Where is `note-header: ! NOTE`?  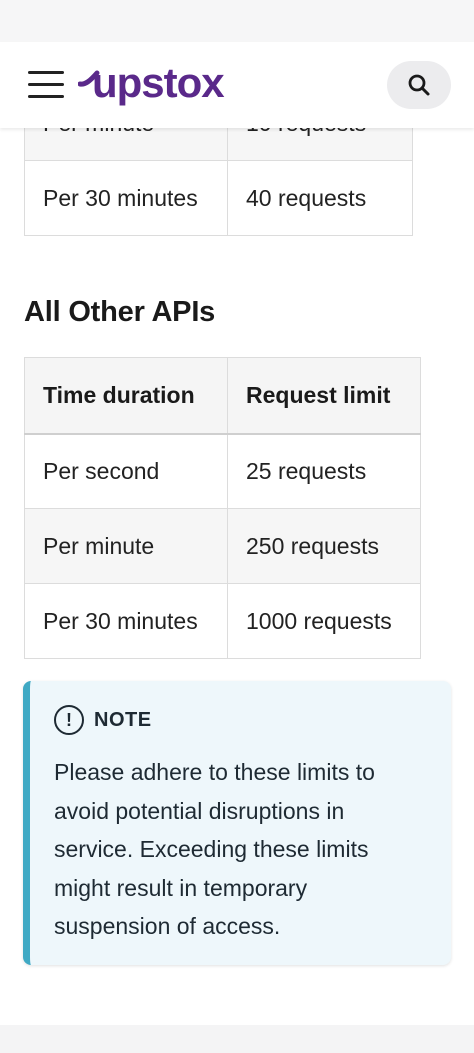 note-header: ! NOTE is located at coordinates (103, 720).